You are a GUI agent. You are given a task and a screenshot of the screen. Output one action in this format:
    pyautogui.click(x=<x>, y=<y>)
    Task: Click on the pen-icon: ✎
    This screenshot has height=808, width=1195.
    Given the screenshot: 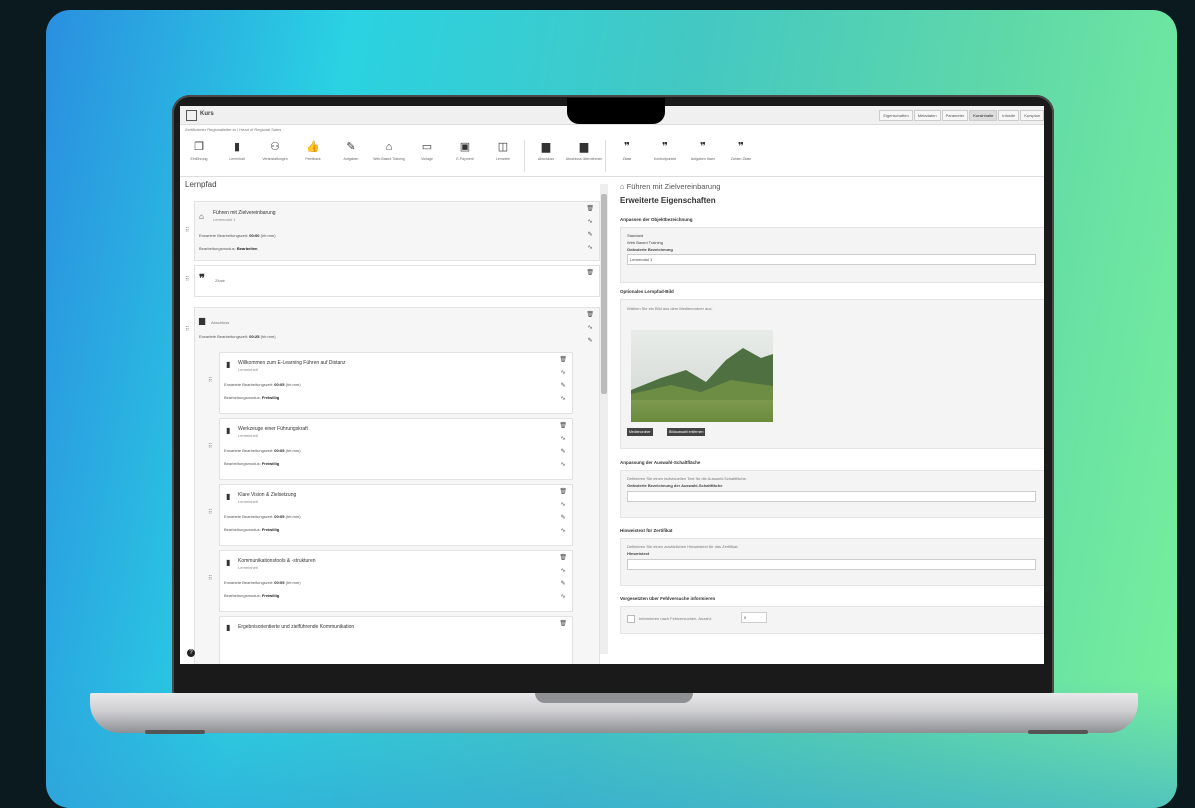 What is the action you would take?
    pyautogui.click(x=351, y=147)
    